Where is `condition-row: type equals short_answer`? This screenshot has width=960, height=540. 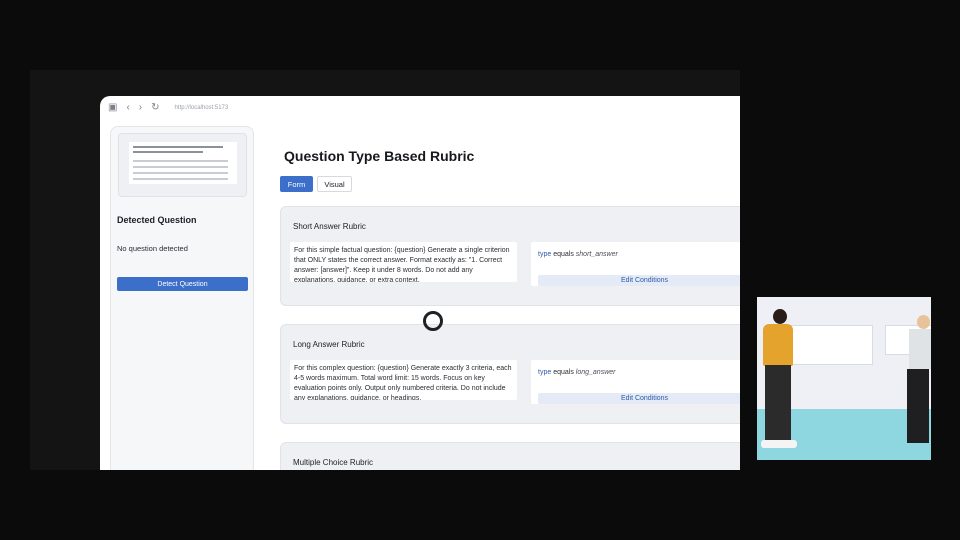 condition-row: type equals short_answer is located at coordinates (578, 254).